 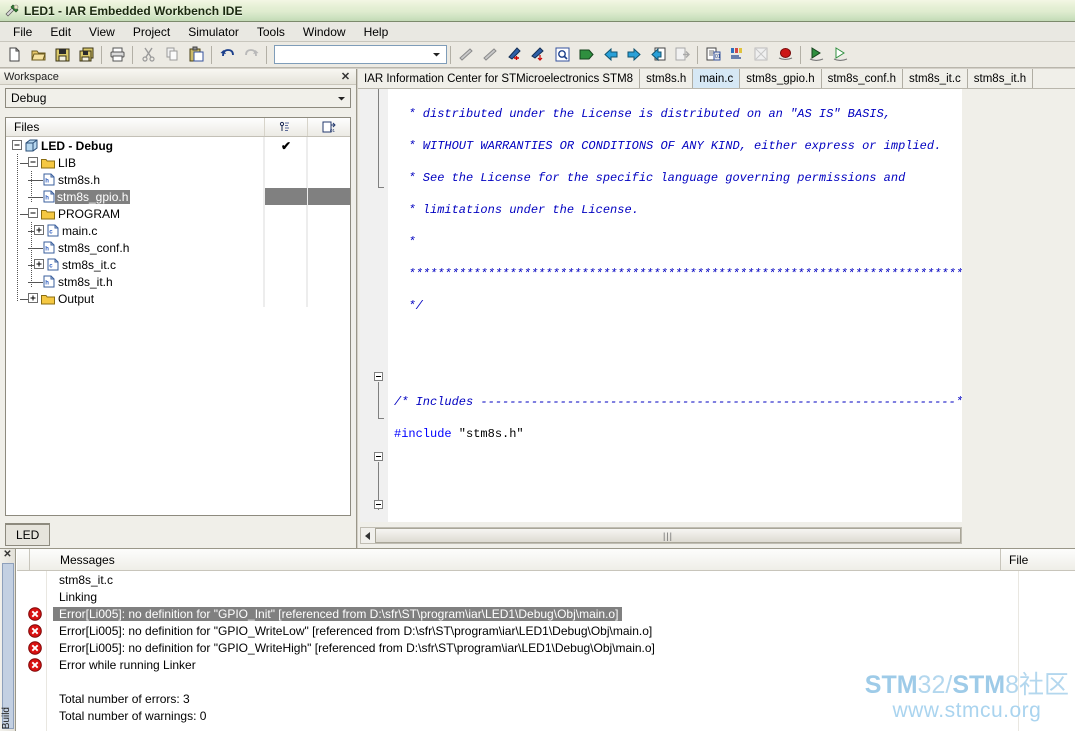 I want to click on memory-window-button, so click(x=737, y=55).